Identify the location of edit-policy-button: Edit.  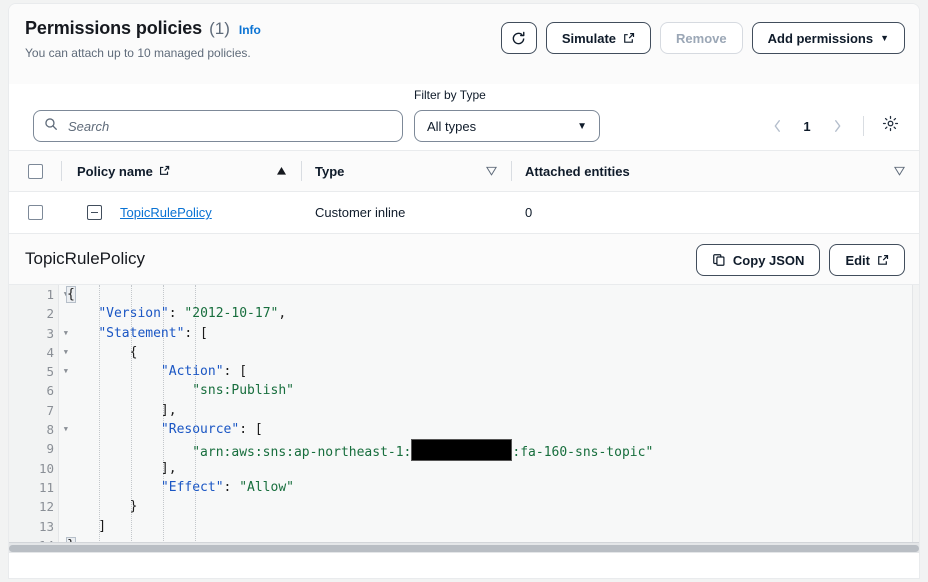
(867, 260).